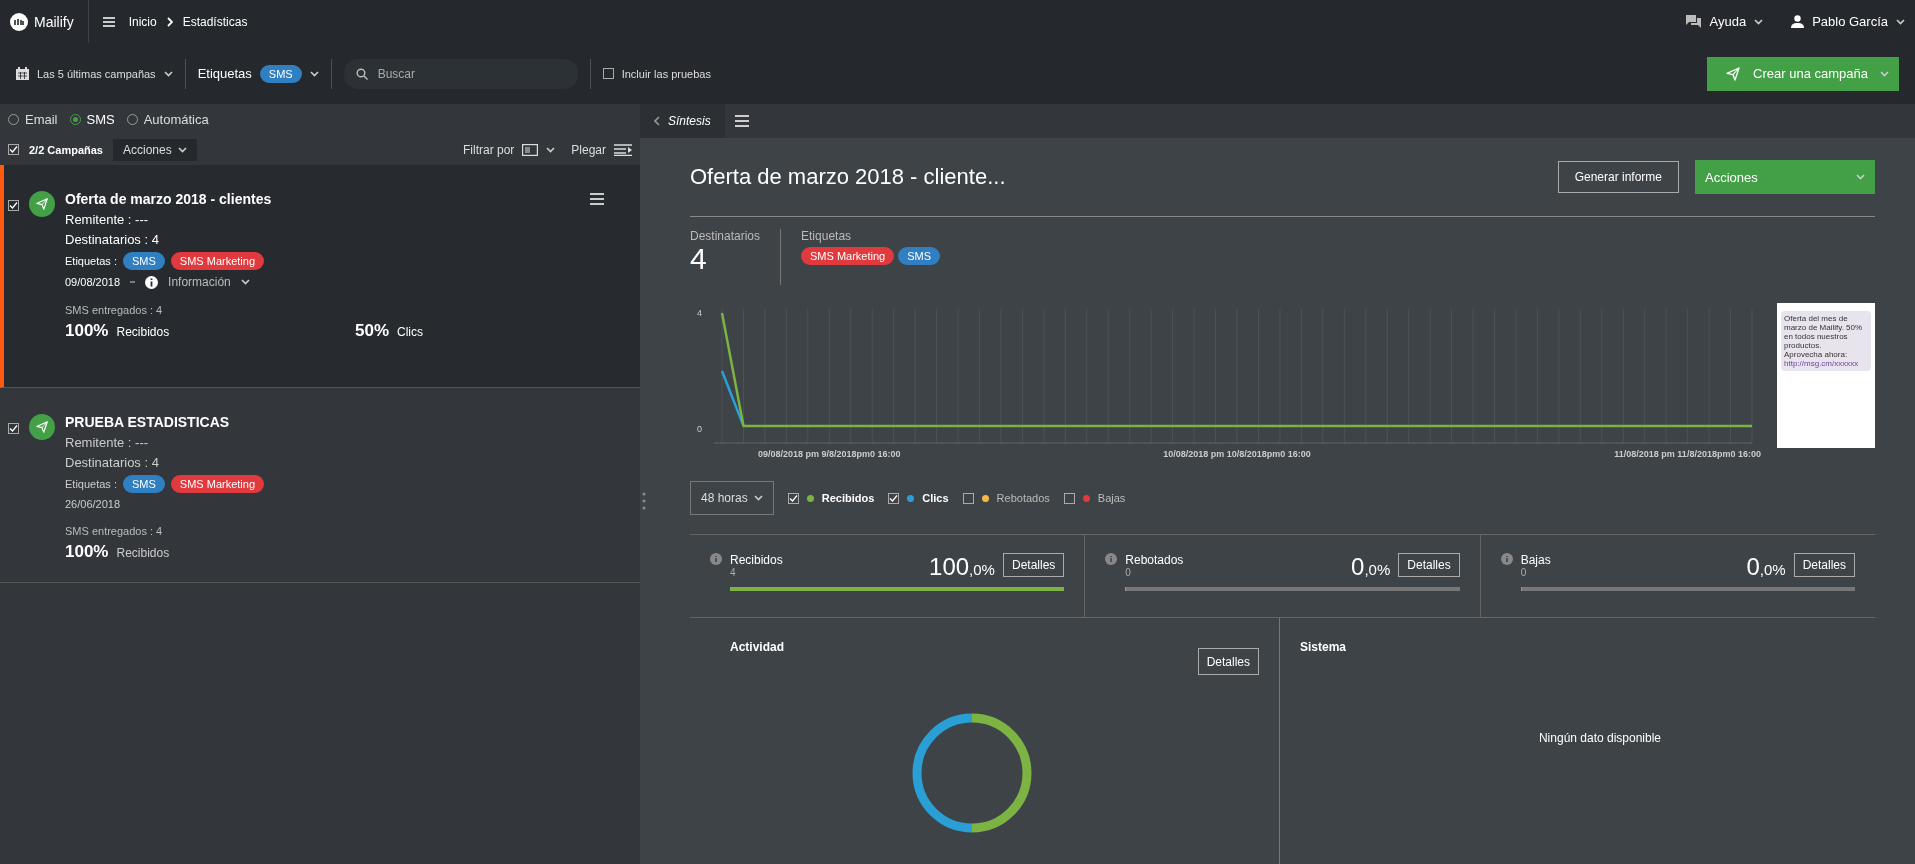  Describe the element at coordinates (488, 149) in the screenshot. I see `filter-label: Filtrar por` at that location.